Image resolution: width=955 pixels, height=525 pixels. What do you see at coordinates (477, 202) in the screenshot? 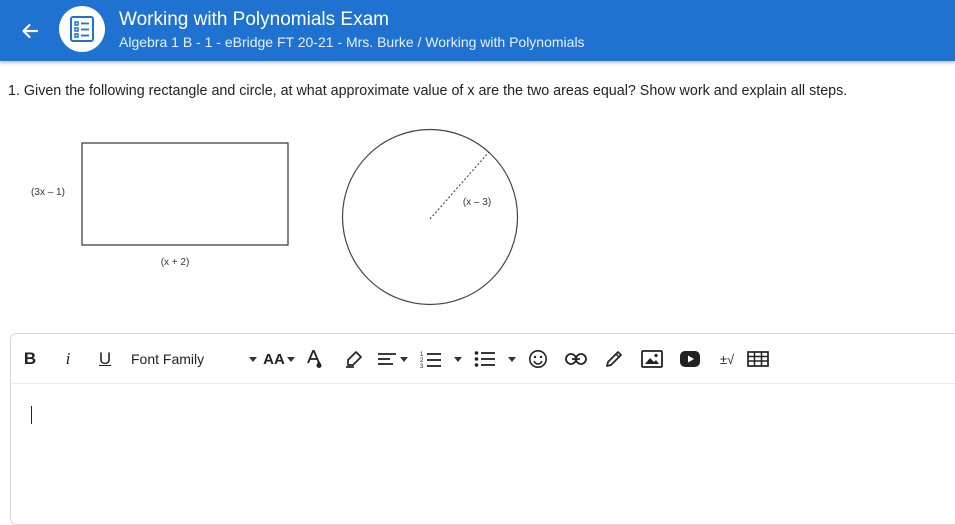
I see `circle-radius-label: (x – 3)` at bounding box center [477, 202].